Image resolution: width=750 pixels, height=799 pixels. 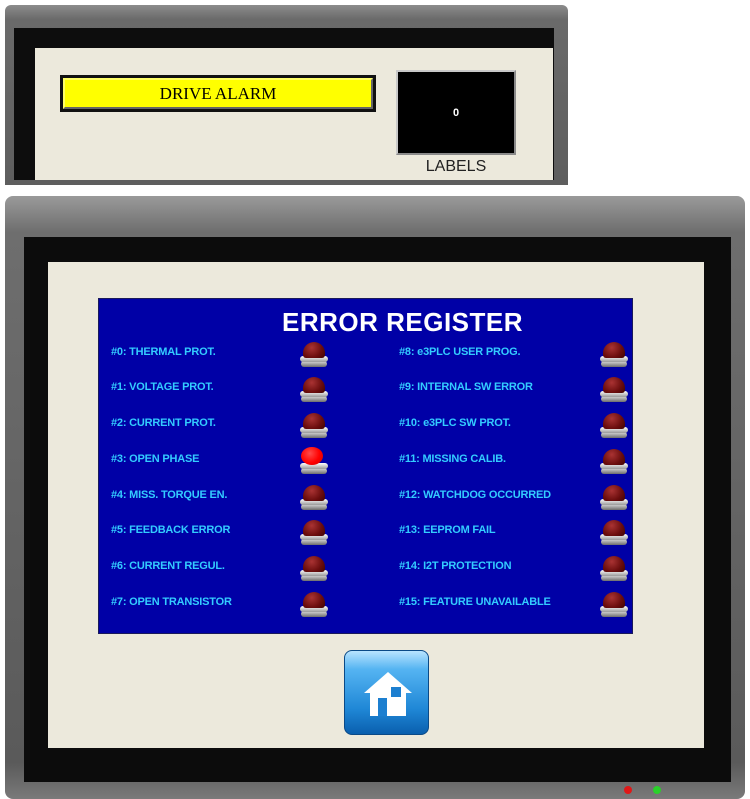 What do you see at coordinates (455, 423) in the screenshot?
I see `error-label: #10: e3PLC SW PROT.` at bounding box center [455, 423].